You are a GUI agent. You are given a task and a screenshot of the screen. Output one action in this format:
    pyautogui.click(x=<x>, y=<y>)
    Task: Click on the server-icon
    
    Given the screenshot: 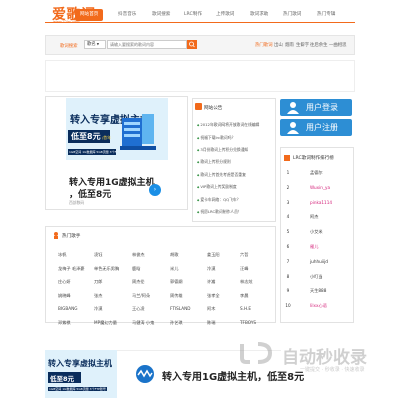 What is the action you would take?
    pyautogui.click(x=138, y=132)
    